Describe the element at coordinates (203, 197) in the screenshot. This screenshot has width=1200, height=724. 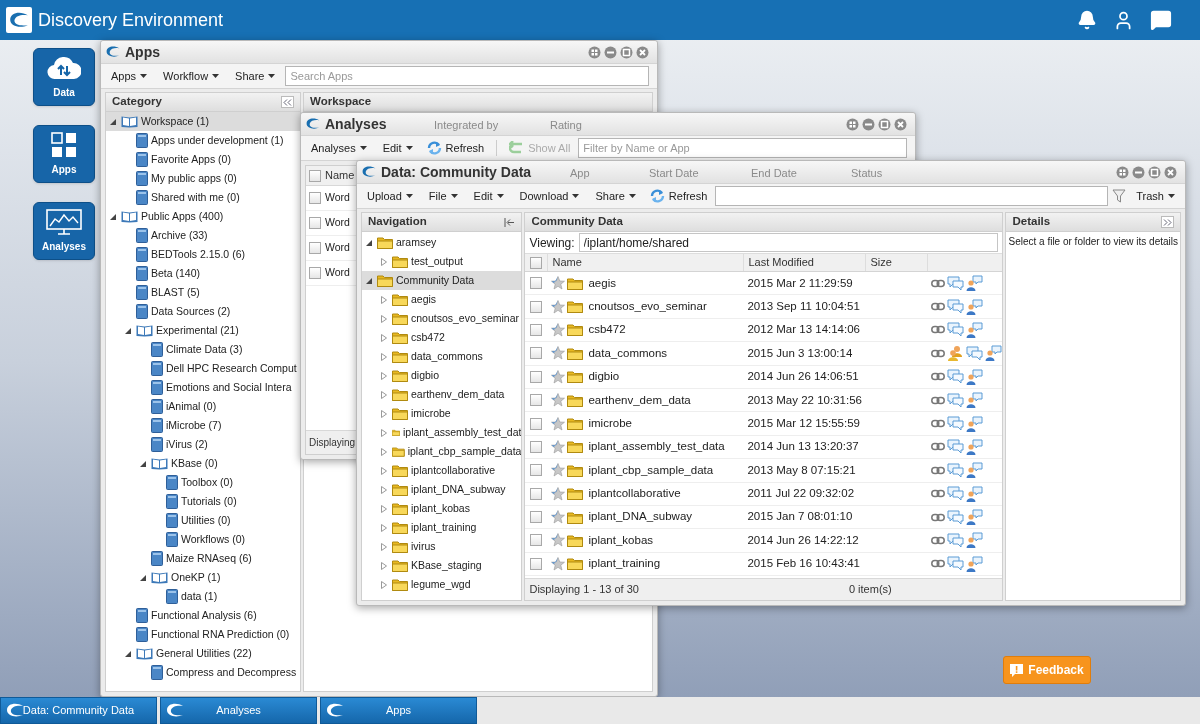
I see `tree-item: Shared with me (0)` at that location.